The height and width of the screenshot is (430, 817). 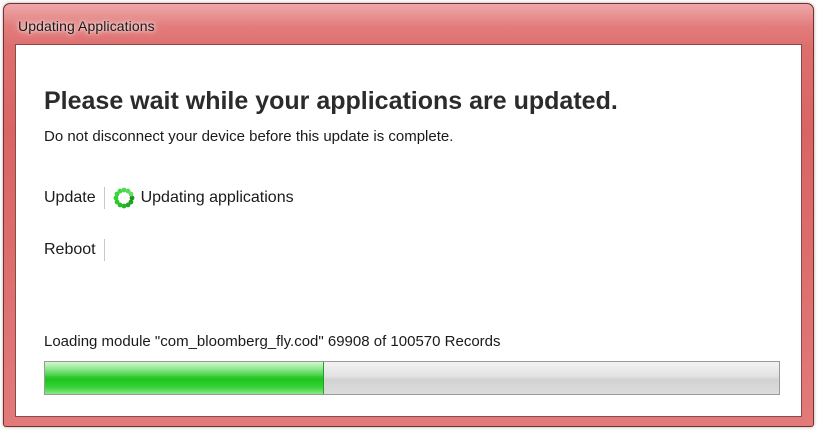 I want to click on step-update: Update Updating applications, so click(x=169, y=198).